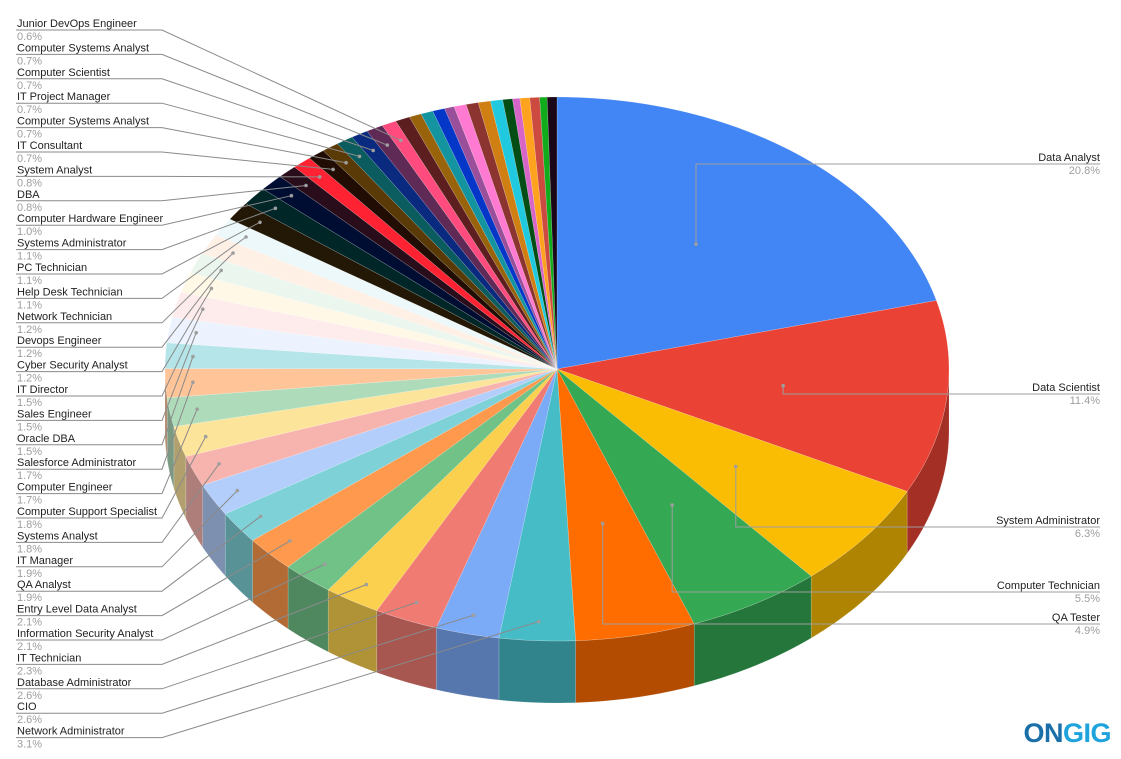 The width and height of the screenshot is (1121, 759). I want to click on slice-label-name: Data Scientist, so click(1066, 388).